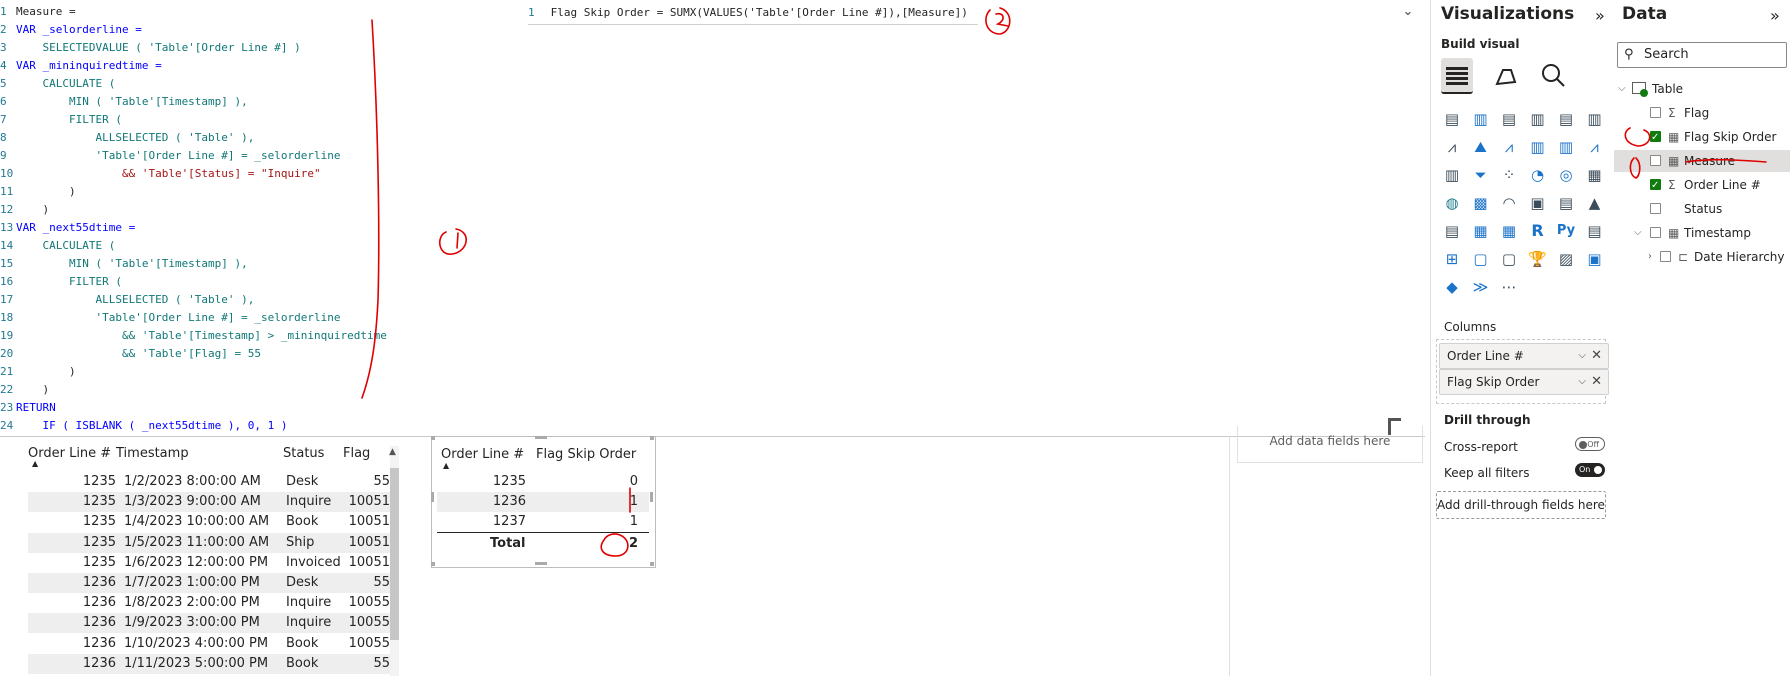 Image resolution: width=1790 pixels, height=676 pixels. I want to click on sort-ascending-icon: ▲, so click(35, 464).